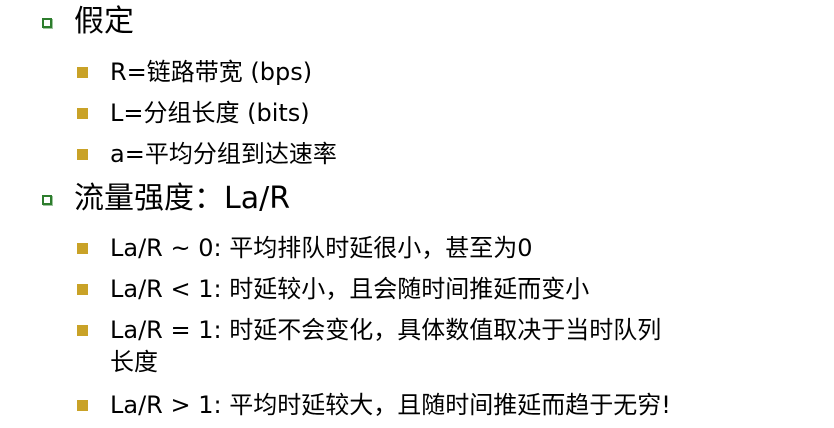 Image resolution: width=834 pixels, height=428 pixels. Describe the element at coordinates (386, 330) in the screenshot. I see `bullet-la-r-equal-one: La/R = 1: 时延不会变化，具体数值取决于当时队列` at that location.